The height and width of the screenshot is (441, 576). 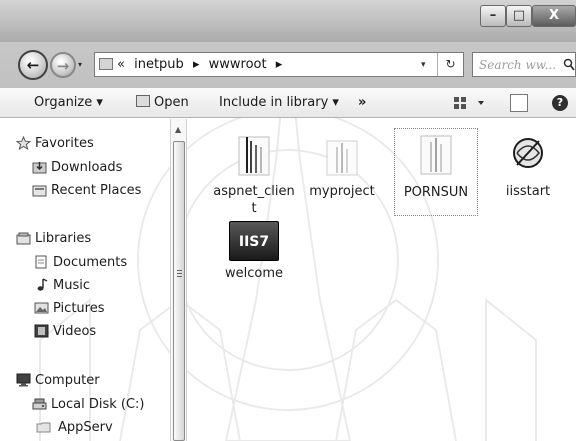 I want to click on libraries-icon, so click(x=23, y=238).